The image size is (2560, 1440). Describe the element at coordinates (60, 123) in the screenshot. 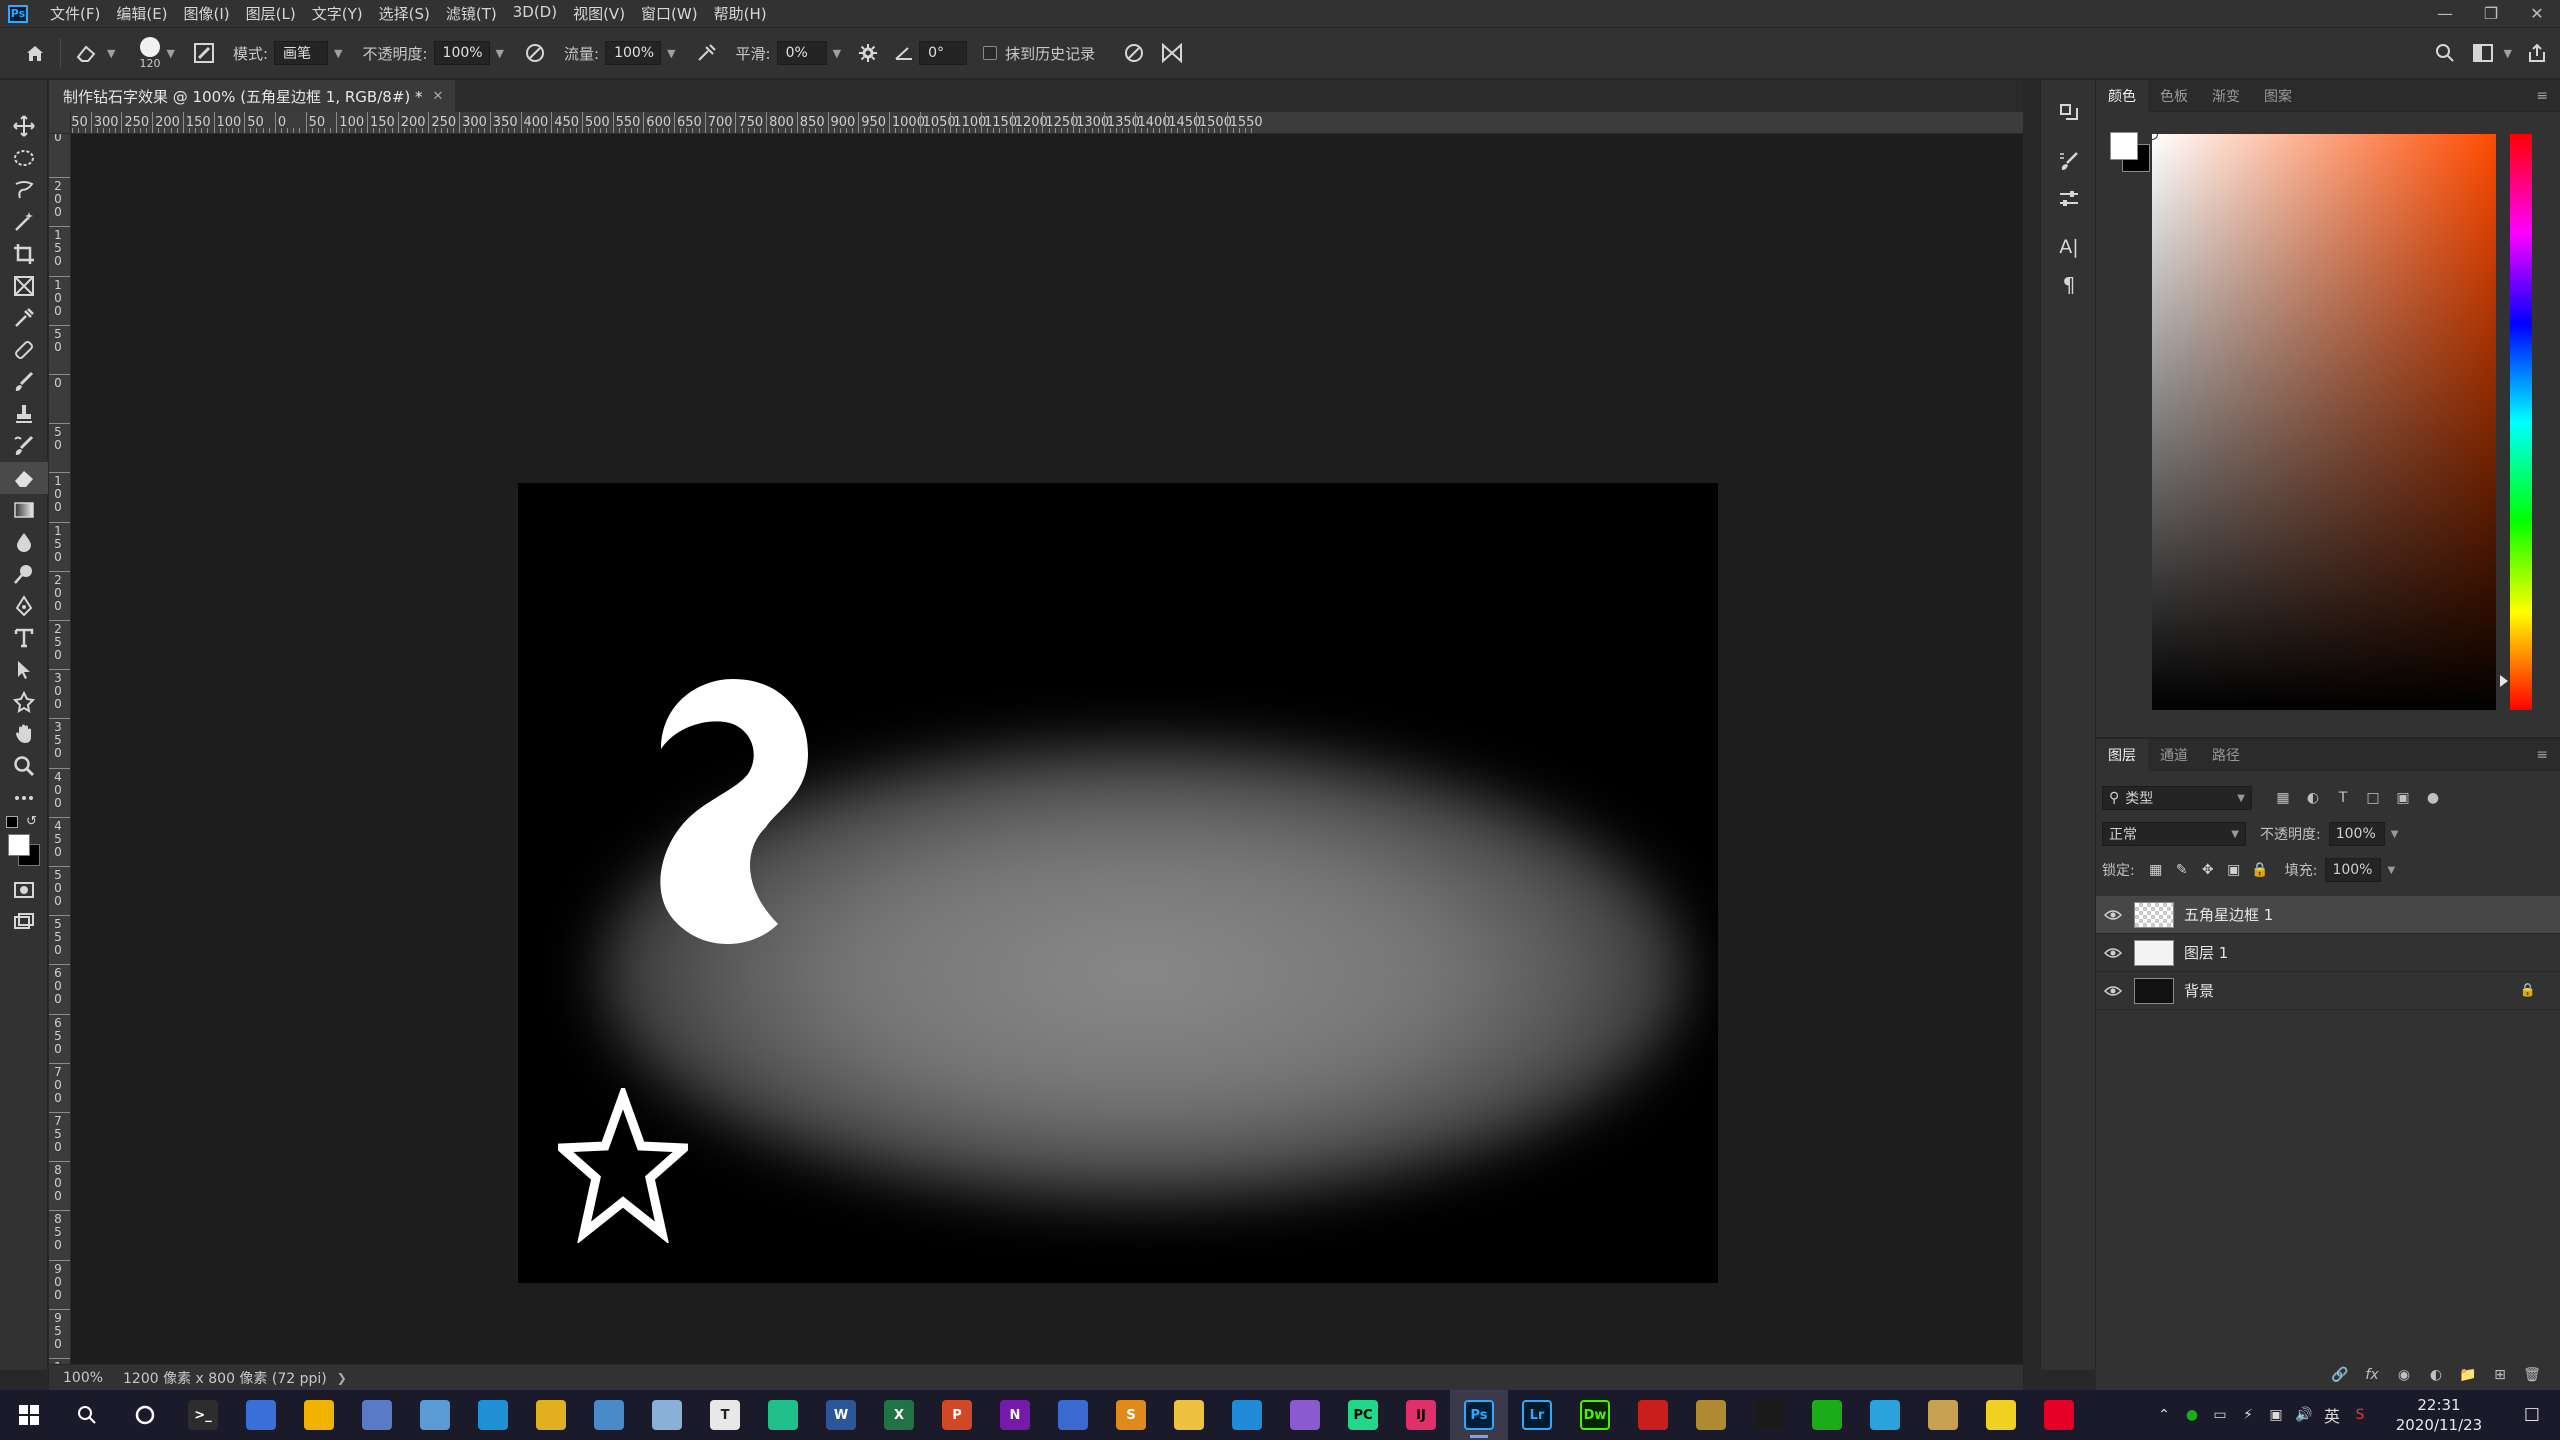

I see `ruler-origin` at that location.